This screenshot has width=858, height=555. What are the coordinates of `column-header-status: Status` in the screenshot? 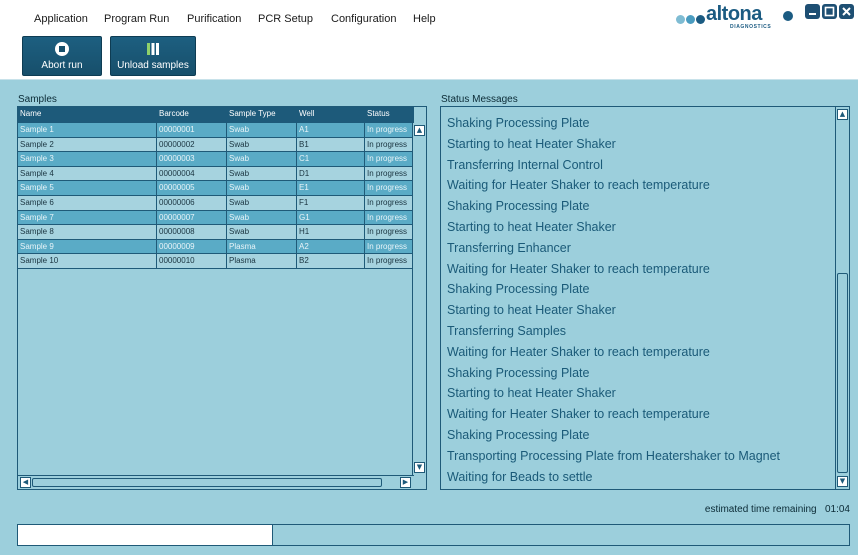 It's located at (389, 115).